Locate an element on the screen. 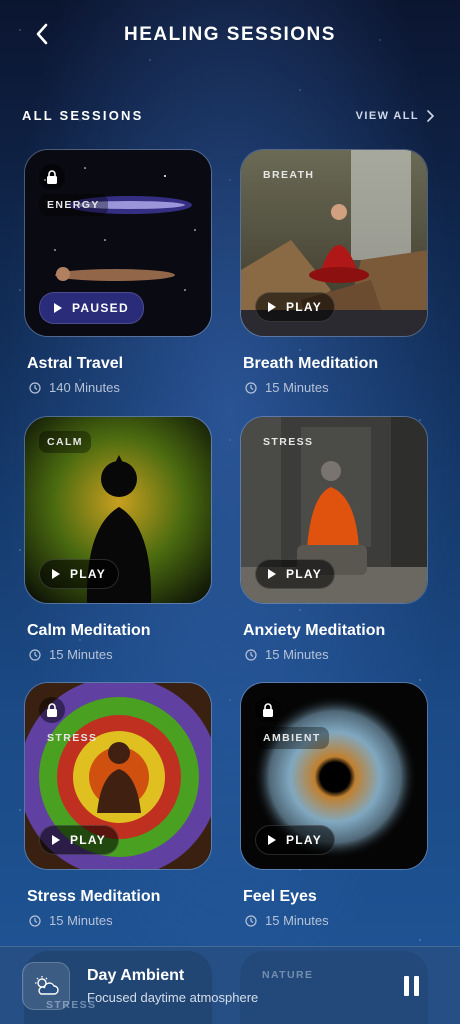  play-button-label: PAUSED is located at coordinates (100, 308).